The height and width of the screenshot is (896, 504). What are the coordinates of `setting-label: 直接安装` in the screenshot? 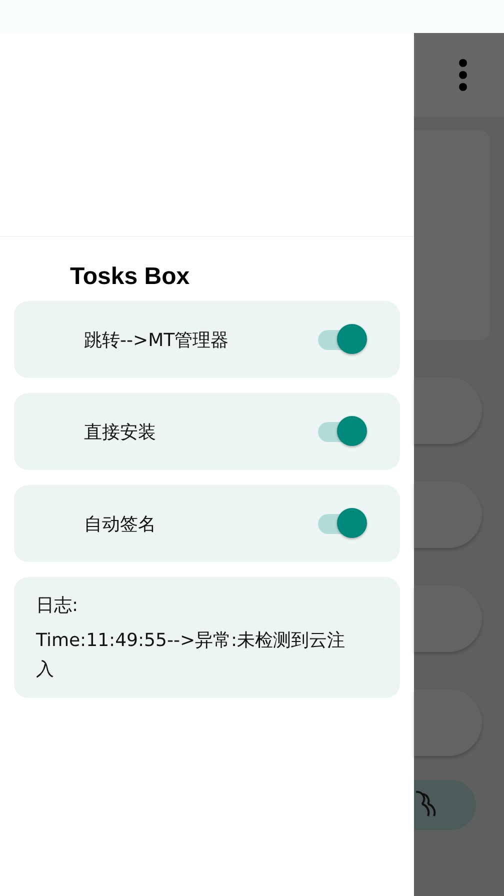 It's located at (120, 432).